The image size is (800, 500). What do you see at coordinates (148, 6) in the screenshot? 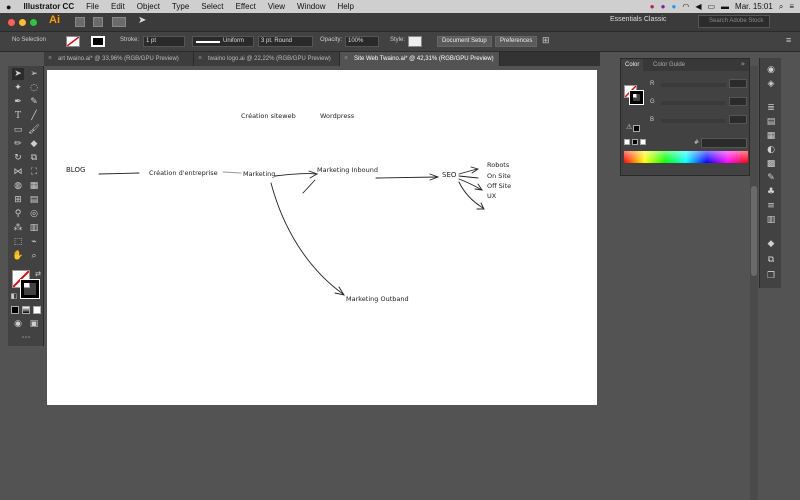
I see `menu-object: Object` at bounding box center [148, 6].